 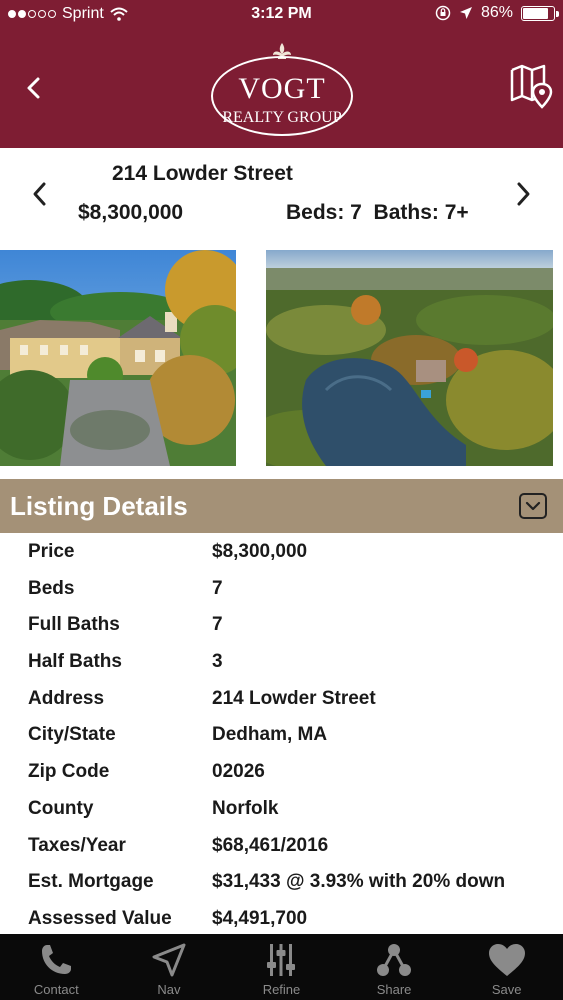 What do you see at coordinates (61, 808) in the screenshot?
I see `detail-label: County` at bounding box center [61, 808].